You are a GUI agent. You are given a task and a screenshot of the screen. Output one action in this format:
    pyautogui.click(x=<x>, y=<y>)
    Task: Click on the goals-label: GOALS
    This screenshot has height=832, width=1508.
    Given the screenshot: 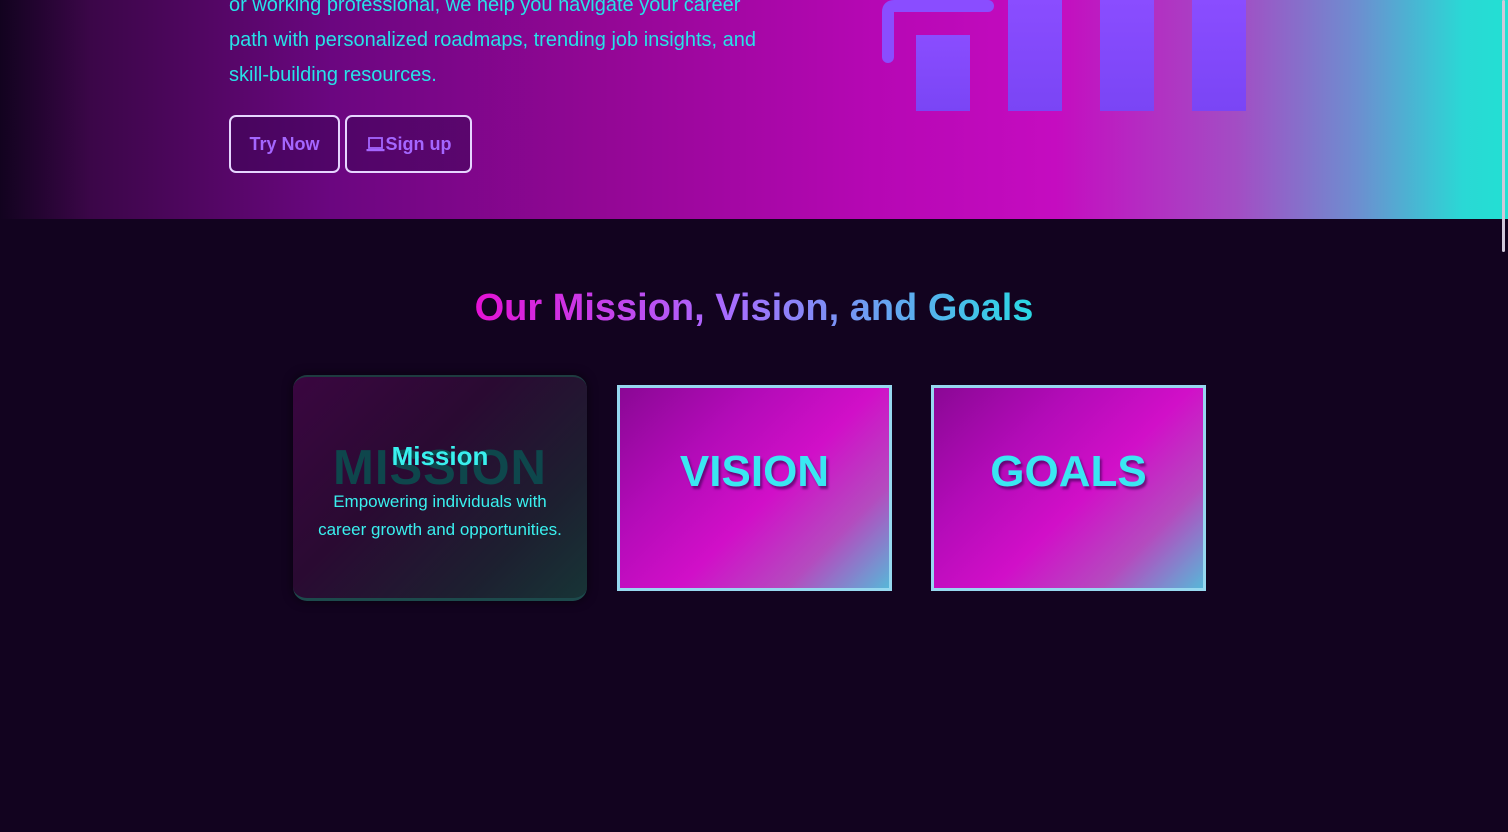 What is the action you would take?
    pyautogui.click(x=1068, y=471)
    